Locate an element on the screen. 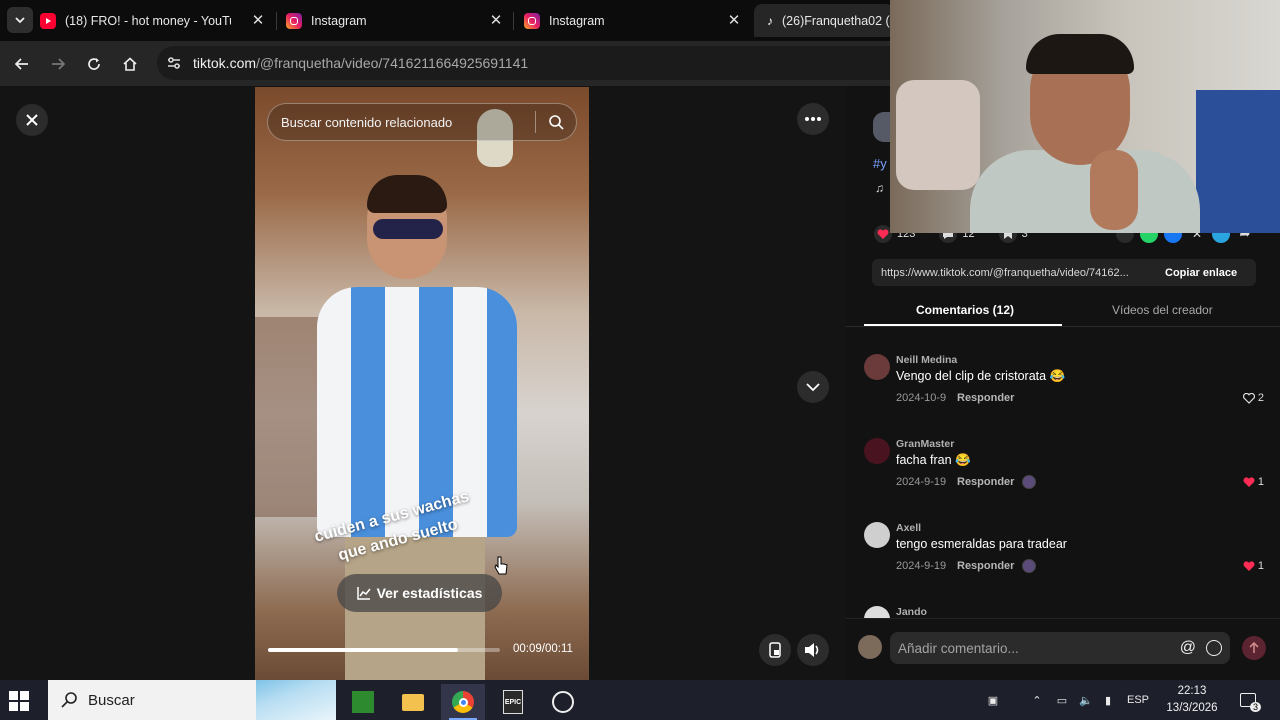 This screenshot has height=720, width=1280. tab-creator-videos: Vídeos del creador is located at coordinates (1162, 310).